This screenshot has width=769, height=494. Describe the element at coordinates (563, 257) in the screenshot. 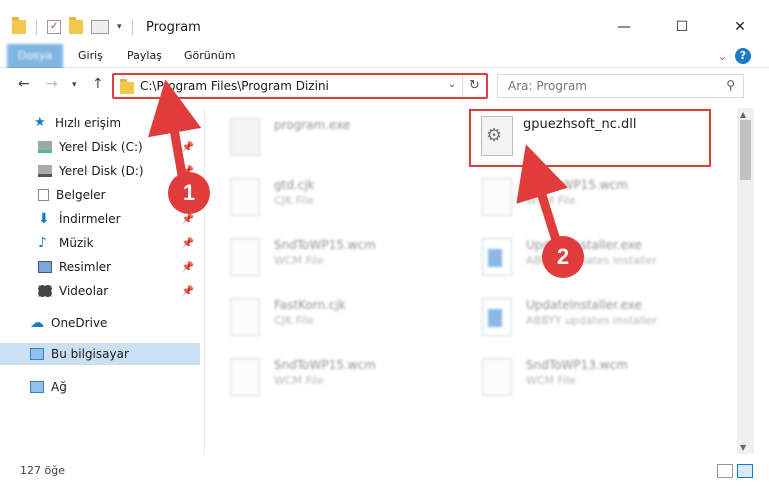

I see `callout-badge-2: 2` at that location.